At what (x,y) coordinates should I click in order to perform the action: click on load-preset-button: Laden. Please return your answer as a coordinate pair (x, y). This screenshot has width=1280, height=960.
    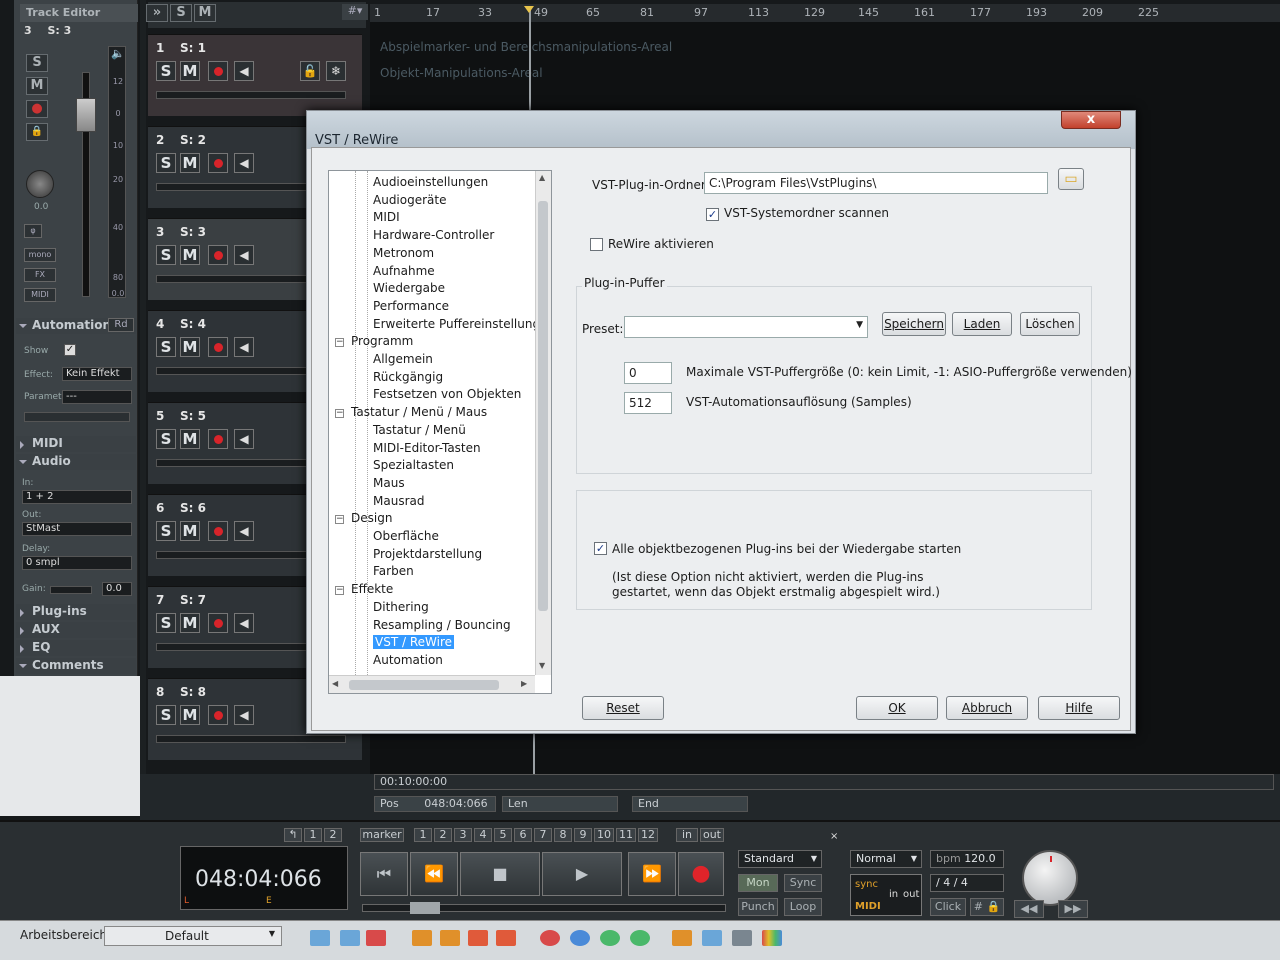
    Looking at the image, I should click on (982, 324).